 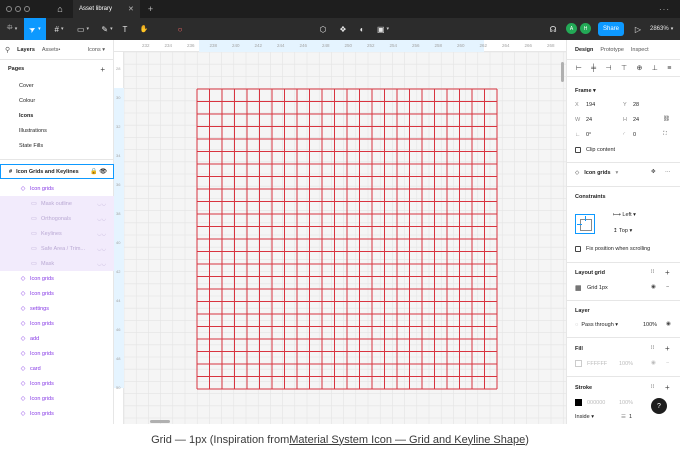 What do you see at coordinates (35, 29) in the screenshot?
I see `move-tool-icon: ➤ ▾` at bounding box center [35, 29].